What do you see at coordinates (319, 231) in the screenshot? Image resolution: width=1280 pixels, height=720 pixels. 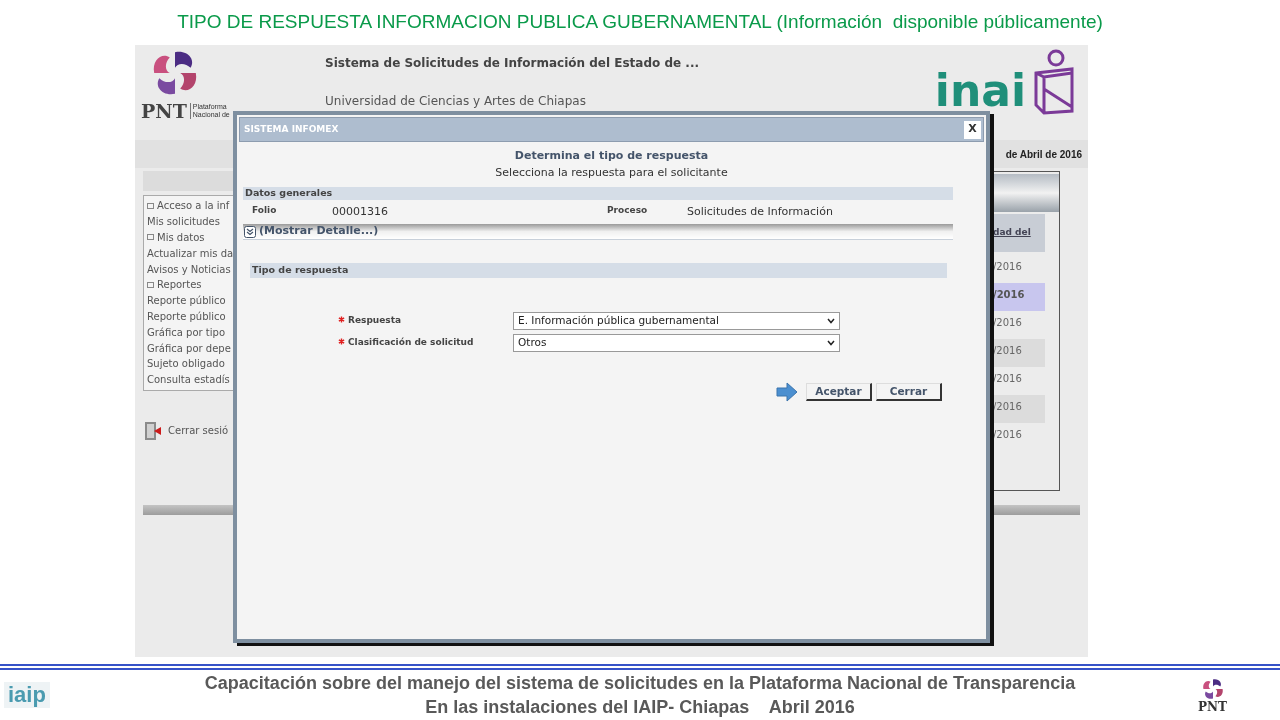 I see `show-details-link: (Mostrar Detalle...)` at bounding box center [319, 231].